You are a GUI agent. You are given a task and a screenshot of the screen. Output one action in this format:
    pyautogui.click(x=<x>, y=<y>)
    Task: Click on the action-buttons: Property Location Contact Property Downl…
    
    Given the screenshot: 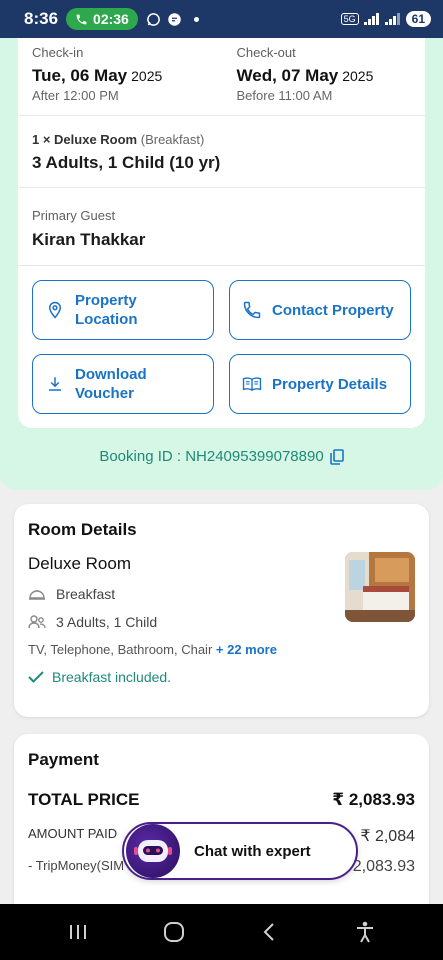 What is the action you would take?
    pyautogui.click(x=221, y=347)
    